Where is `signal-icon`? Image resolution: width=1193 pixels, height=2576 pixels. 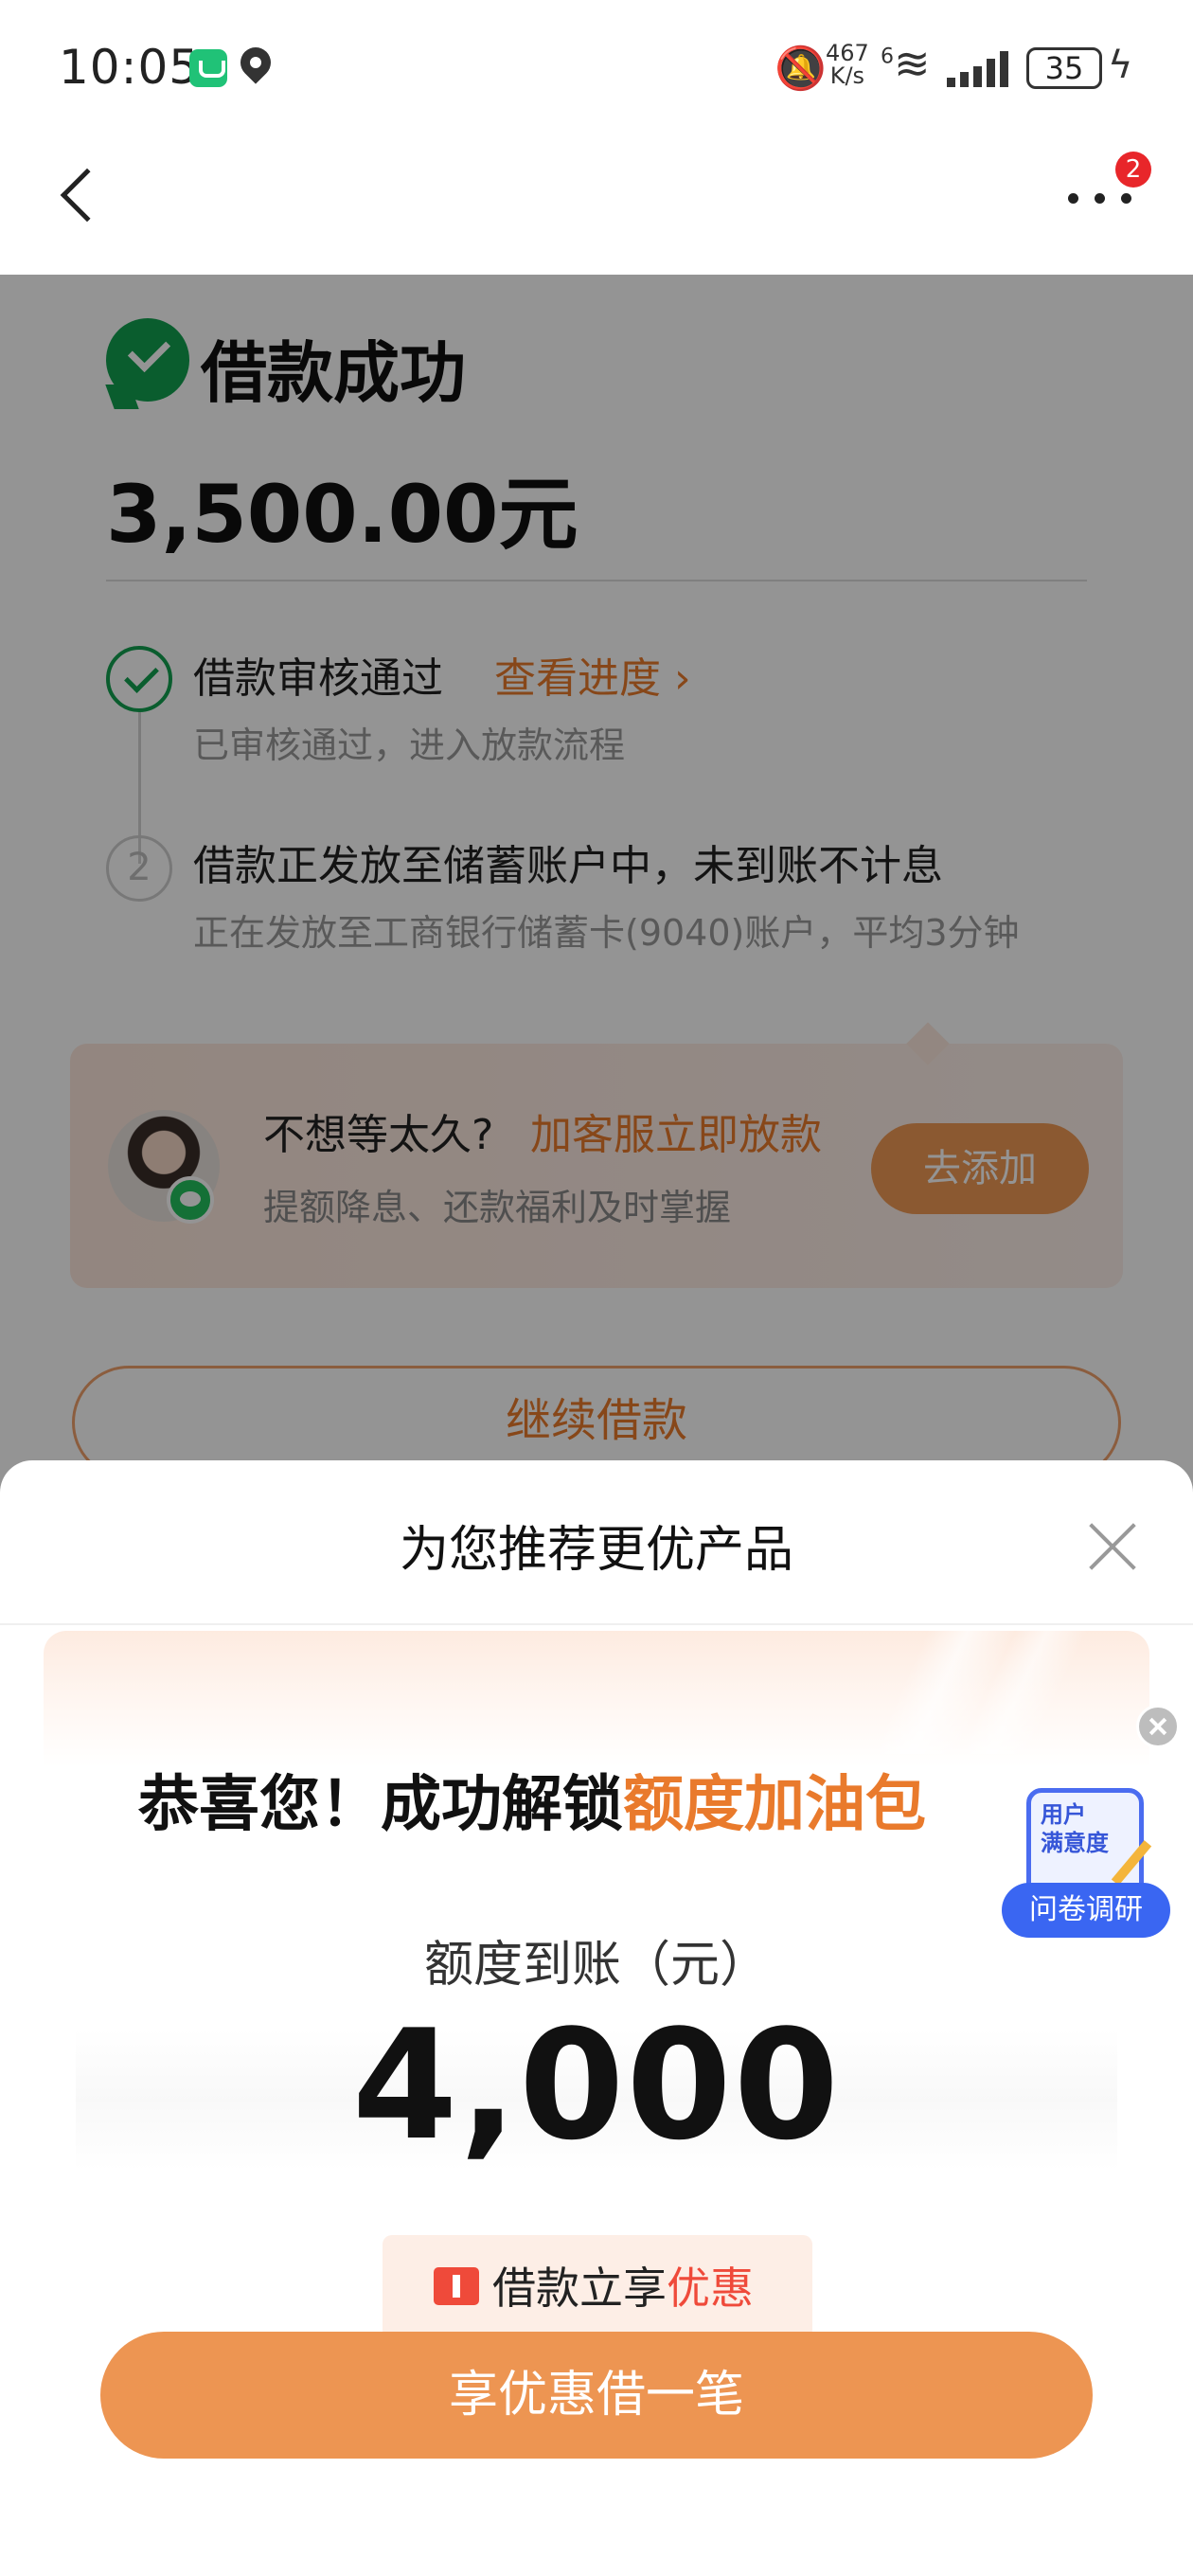 signal-icon is located at coordinates (980, 68).